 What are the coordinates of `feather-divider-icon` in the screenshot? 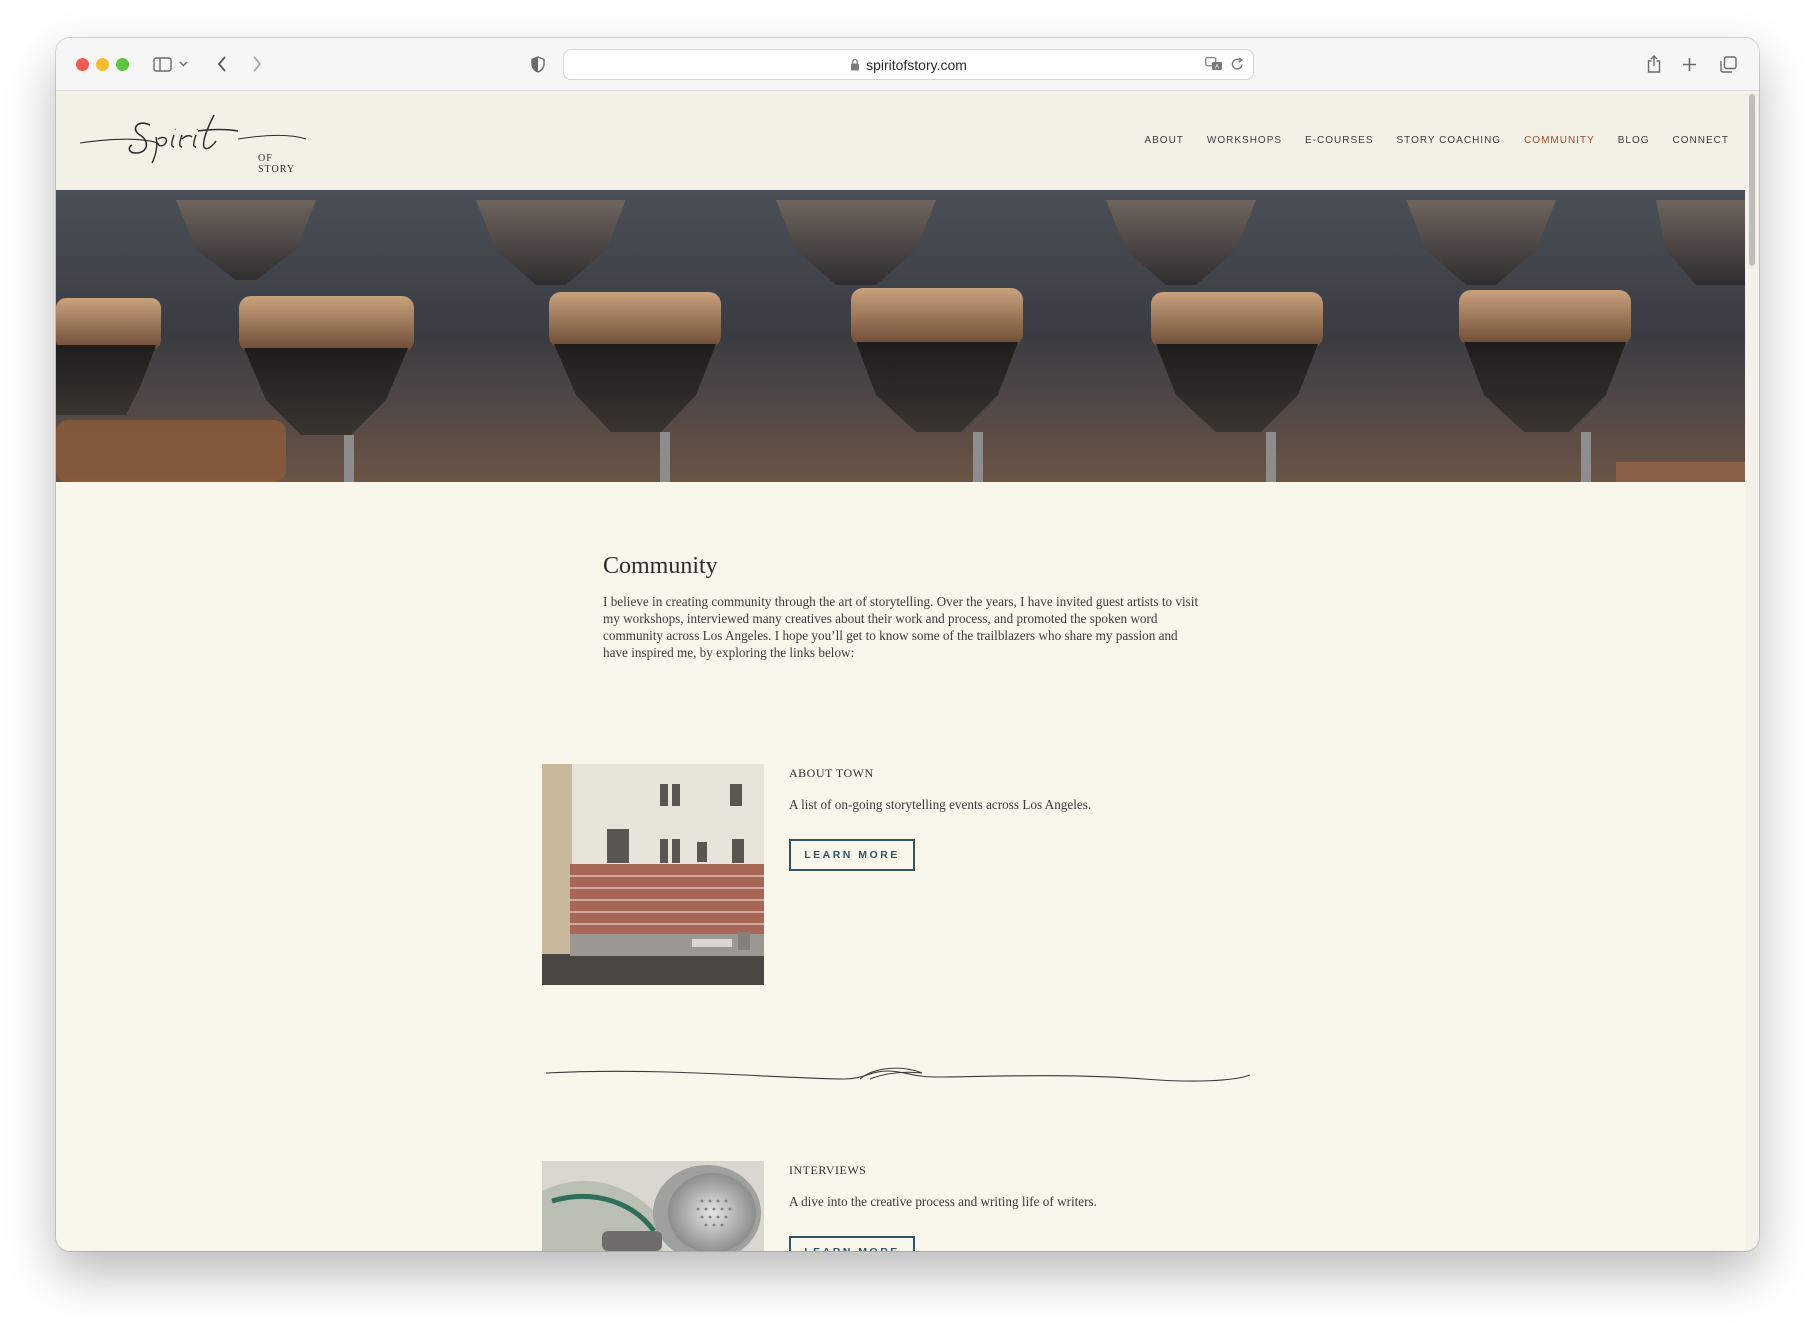 It's located at (898, 1074).